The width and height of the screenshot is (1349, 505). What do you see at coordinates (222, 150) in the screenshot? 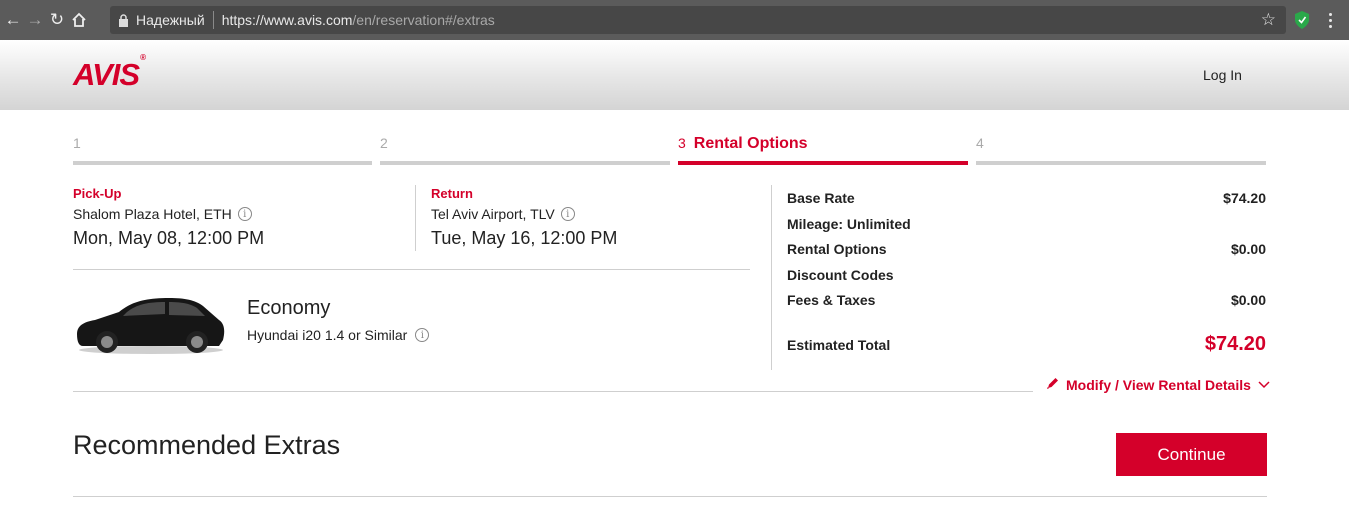
I see `step-1: 1` at bounding box center [222, 150].